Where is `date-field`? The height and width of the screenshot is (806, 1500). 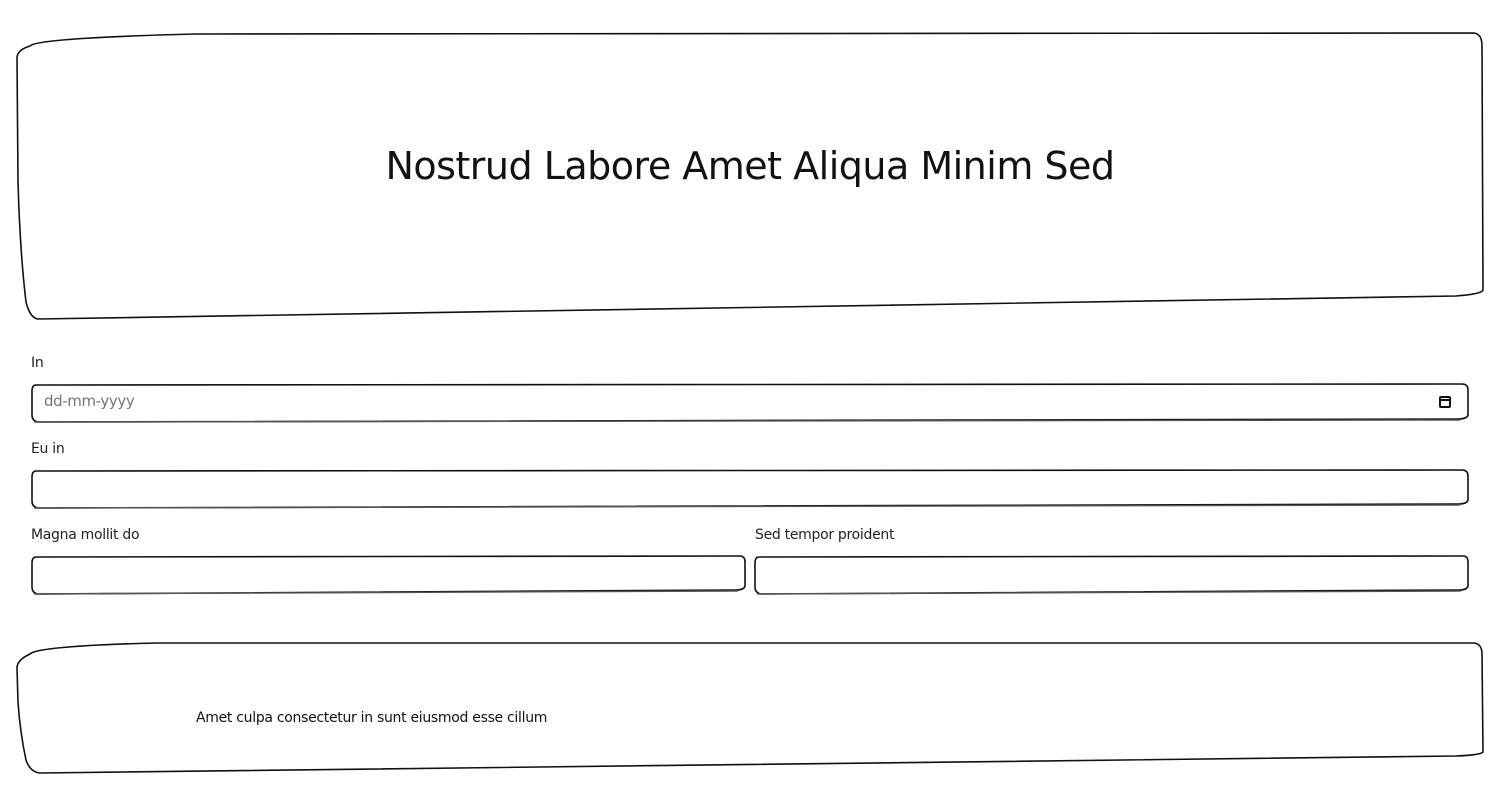 date-field is located at coordinates (750, 403).